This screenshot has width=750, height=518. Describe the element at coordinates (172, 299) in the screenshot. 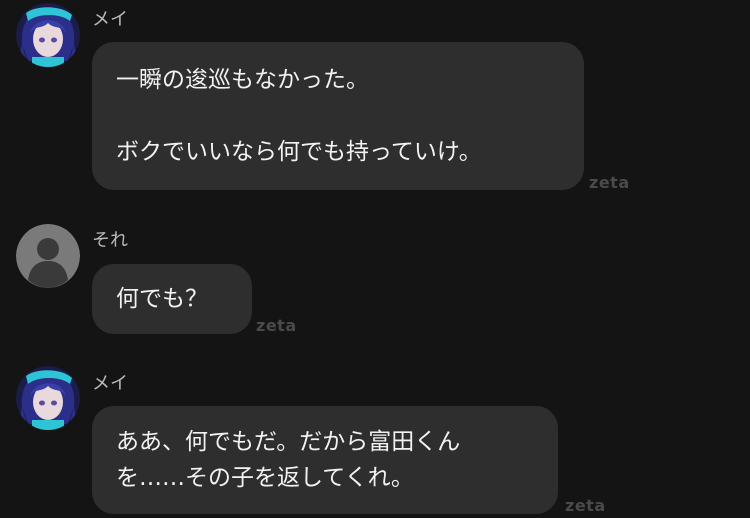

I see `message-bubble: 何でも？` at that location.